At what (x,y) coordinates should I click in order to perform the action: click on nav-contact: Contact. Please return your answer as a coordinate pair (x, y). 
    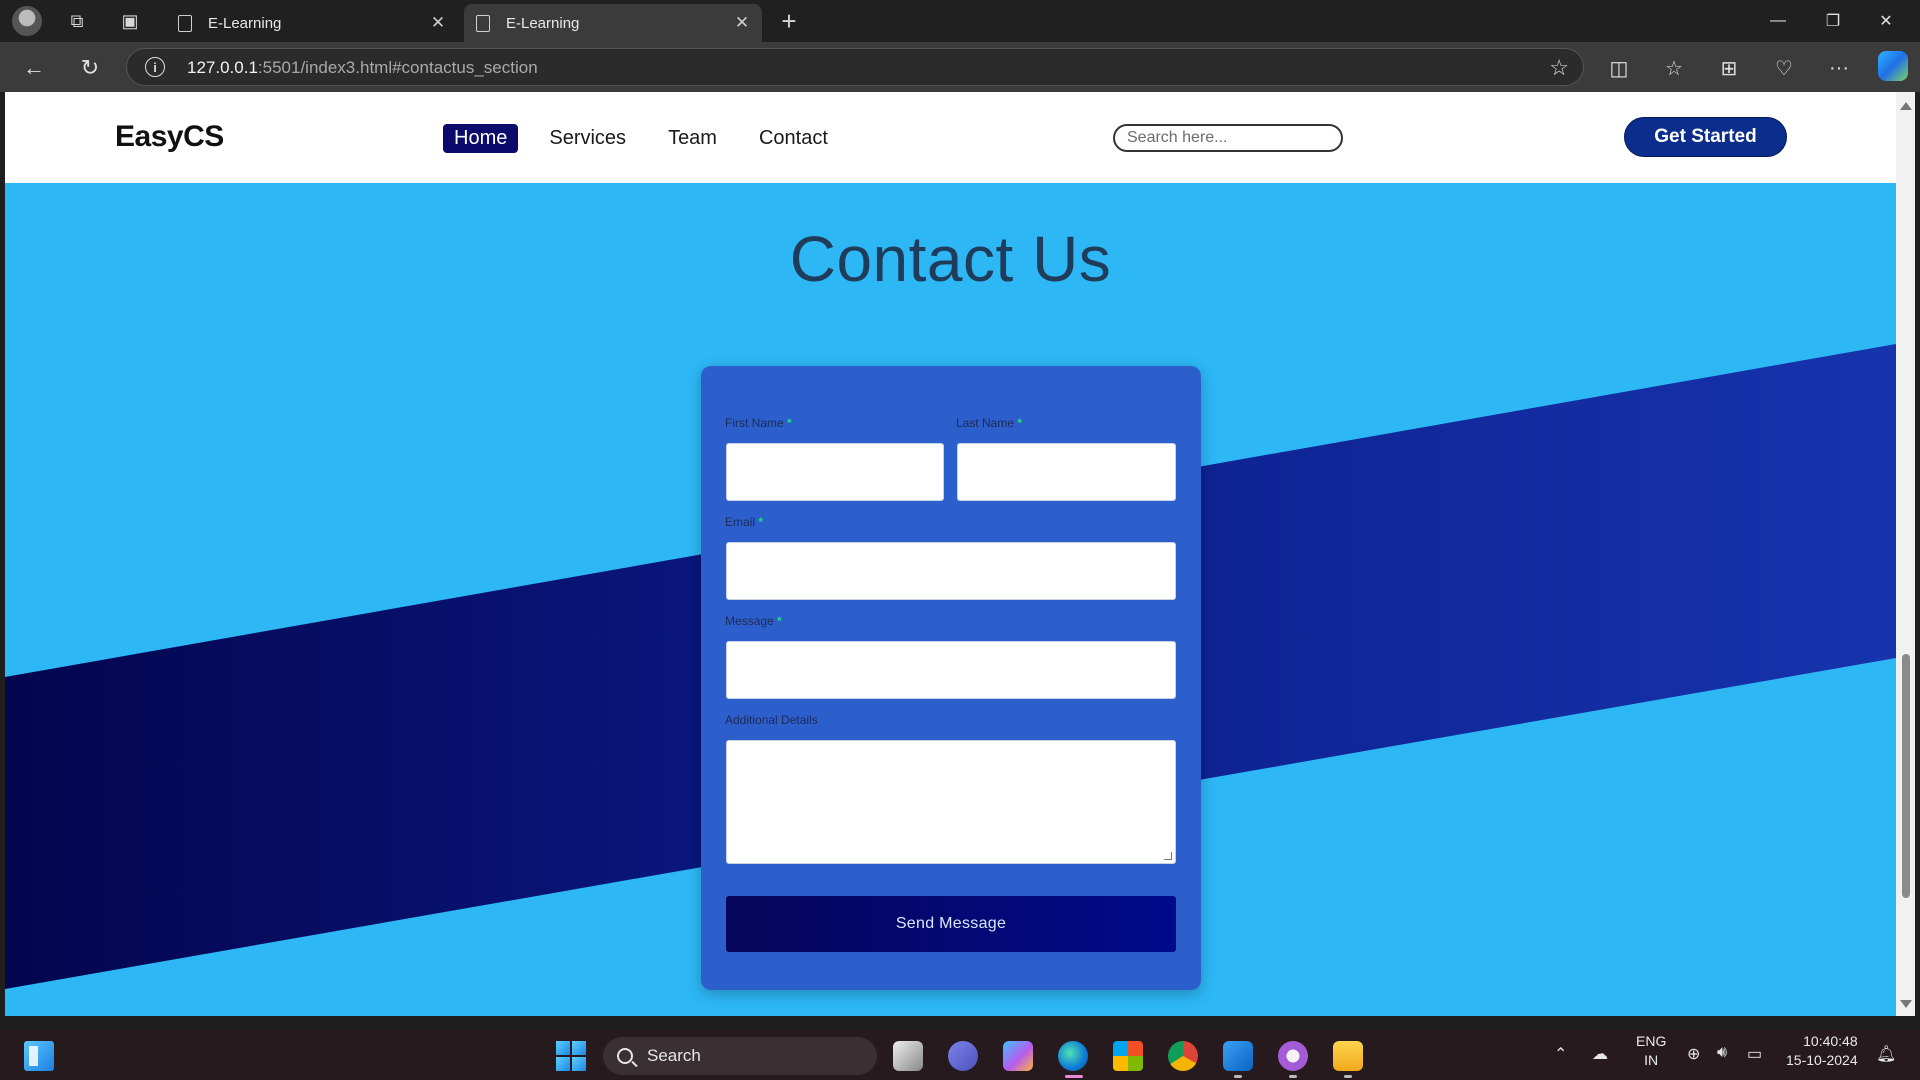
    Looking at the image, I should click on (793, 138).